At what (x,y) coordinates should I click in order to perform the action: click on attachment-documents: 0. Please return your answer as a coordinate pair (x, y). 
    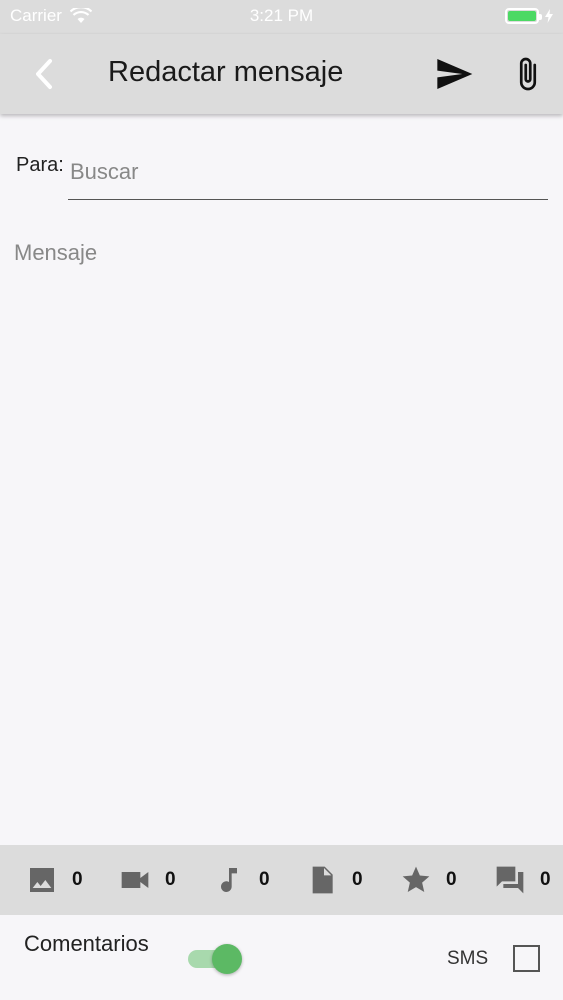
    Looking at the image, I should click on (334, 880).